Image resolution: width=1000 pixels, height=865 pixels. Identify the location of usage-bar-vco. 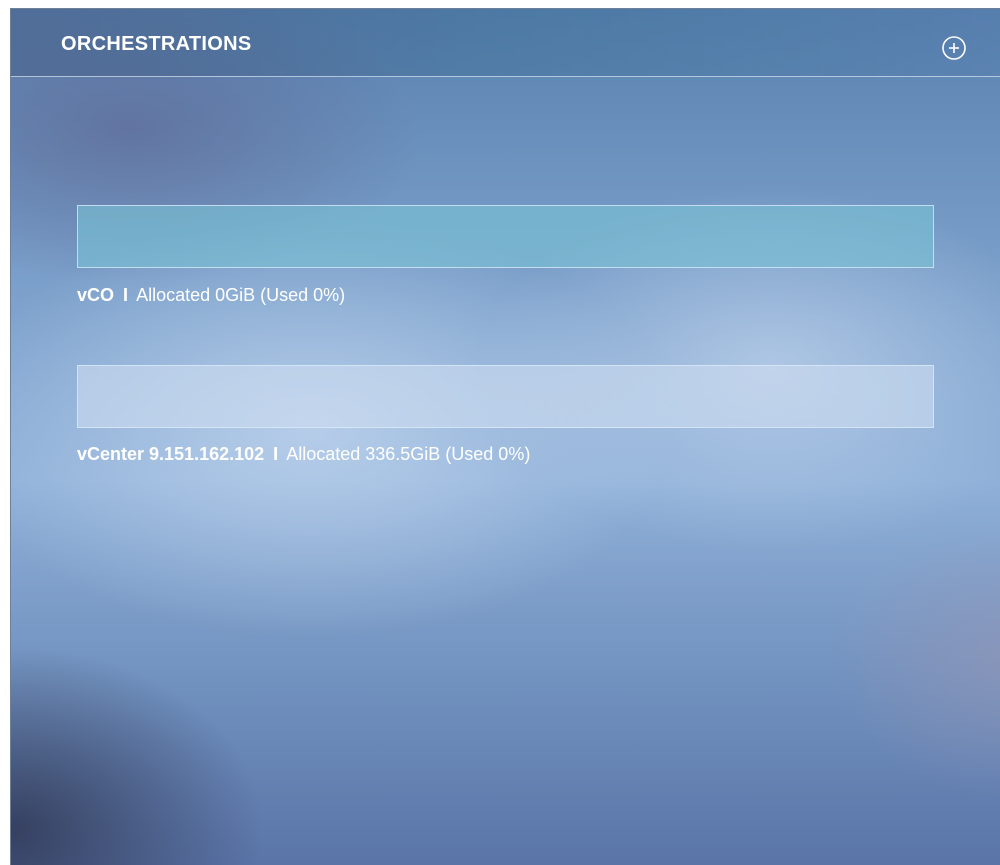
(505, 236).